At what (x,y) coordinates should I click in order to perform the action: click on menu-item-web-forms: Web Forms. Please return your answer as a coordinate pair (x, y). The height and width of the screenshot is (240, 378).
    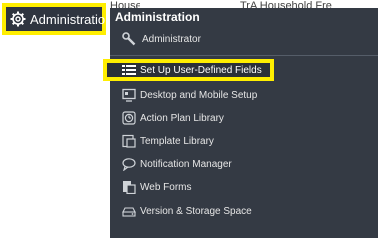
    Looking at the image, I should click on (157, 187).